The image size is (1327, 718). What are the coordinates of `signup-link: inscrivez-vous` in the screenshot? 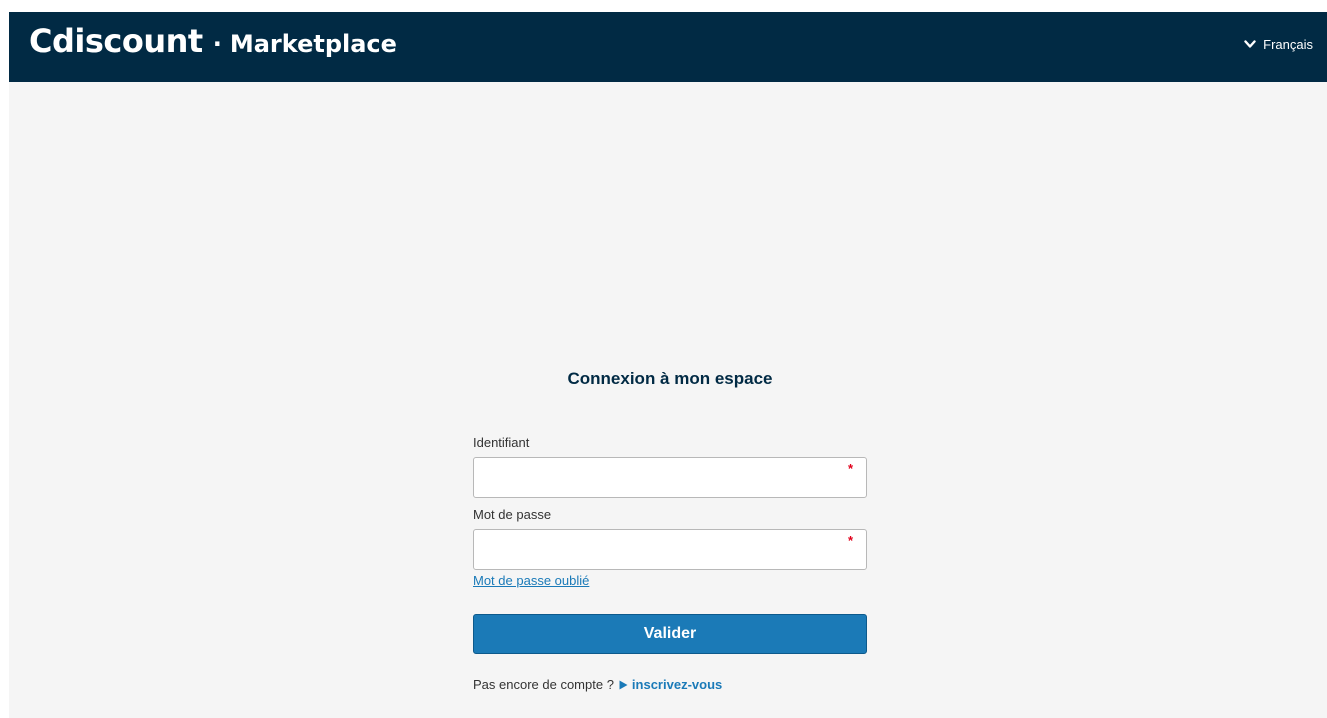 It's located at (677, 685).